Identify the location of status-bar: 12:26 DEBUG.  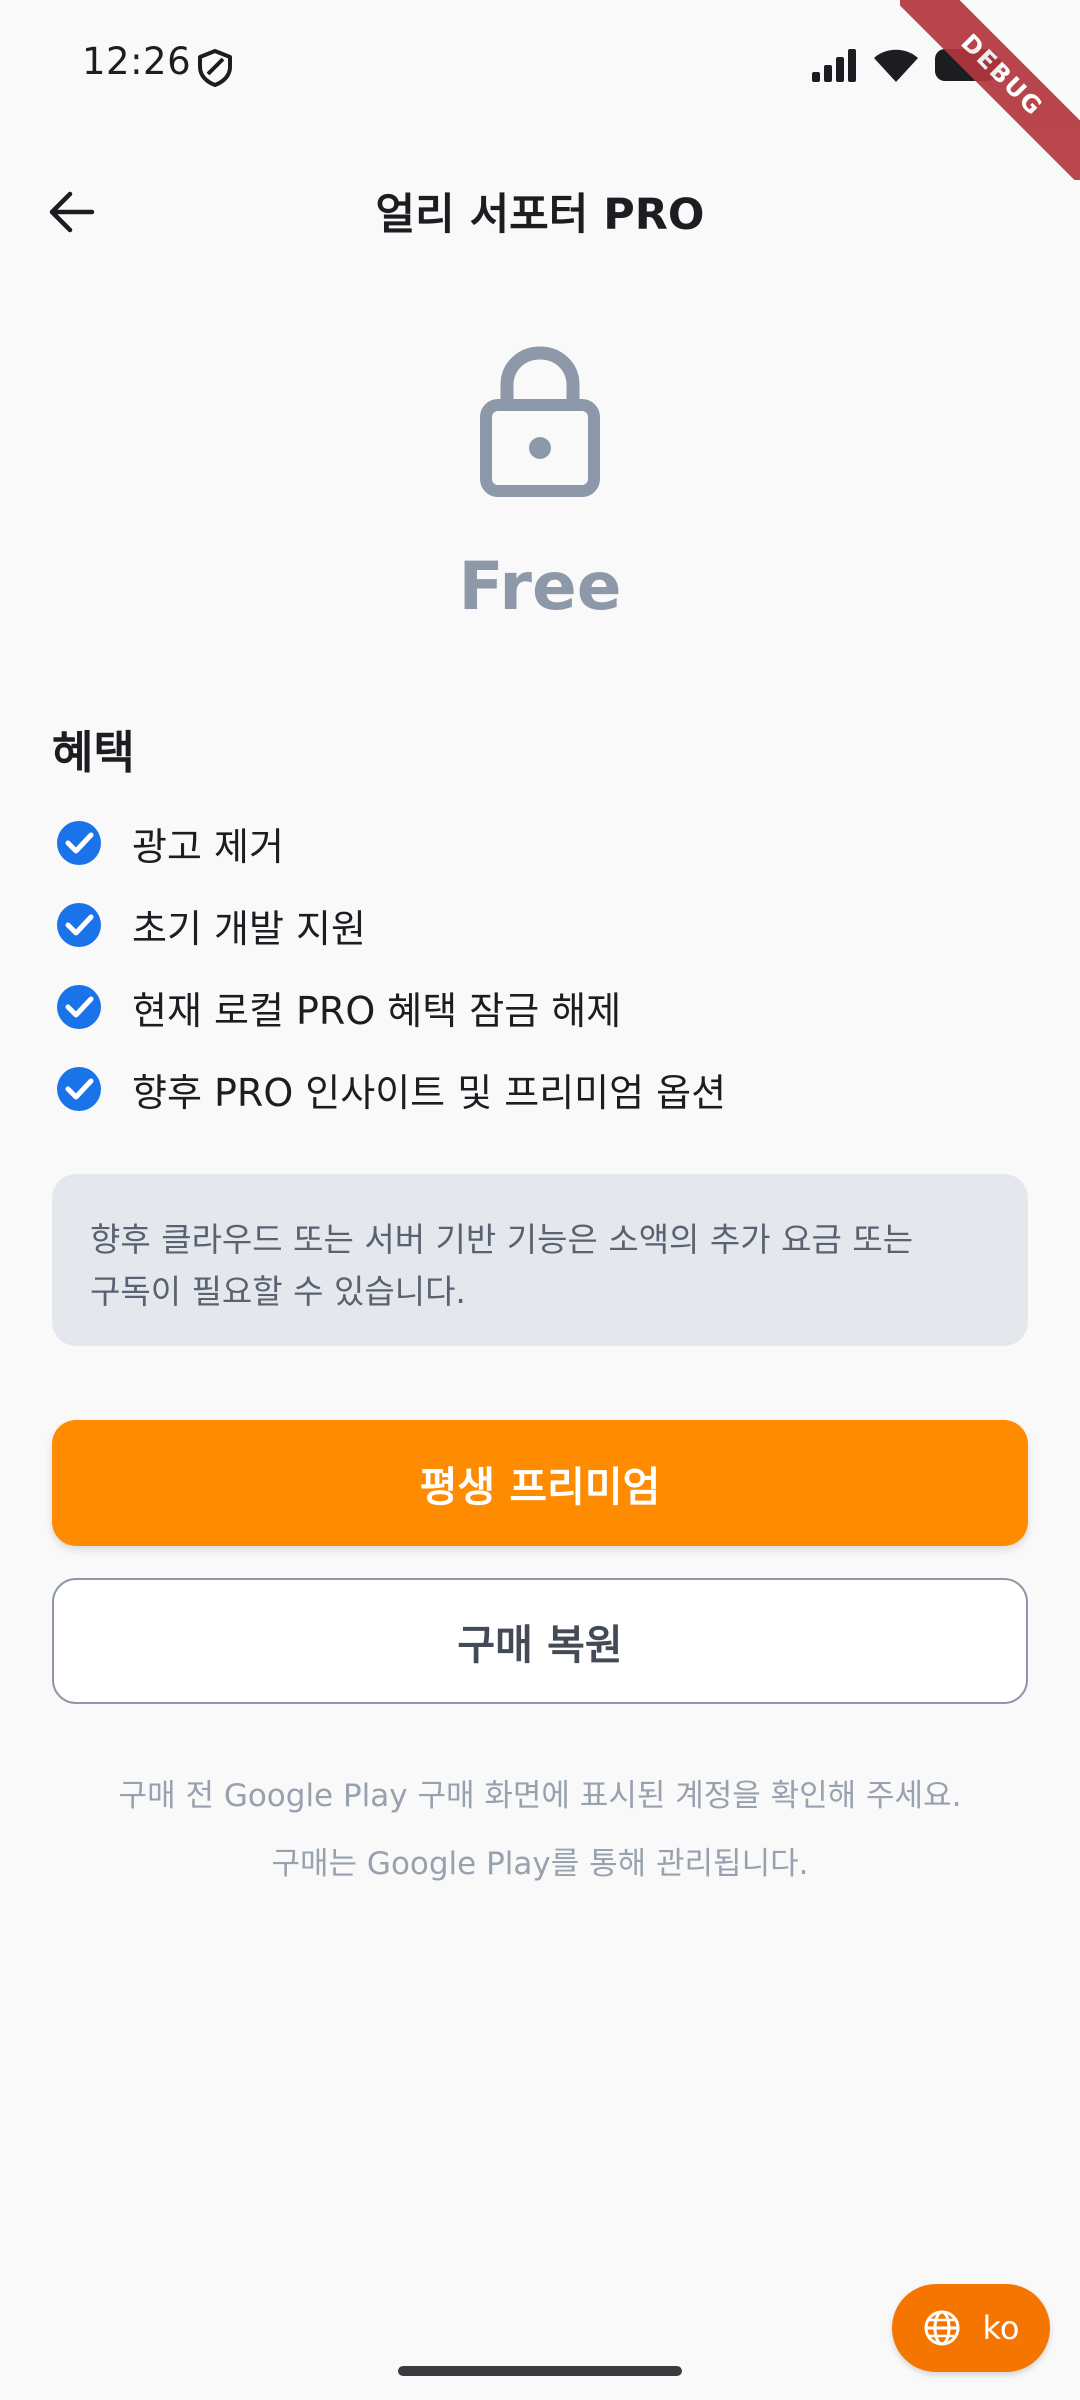
(540, 90).